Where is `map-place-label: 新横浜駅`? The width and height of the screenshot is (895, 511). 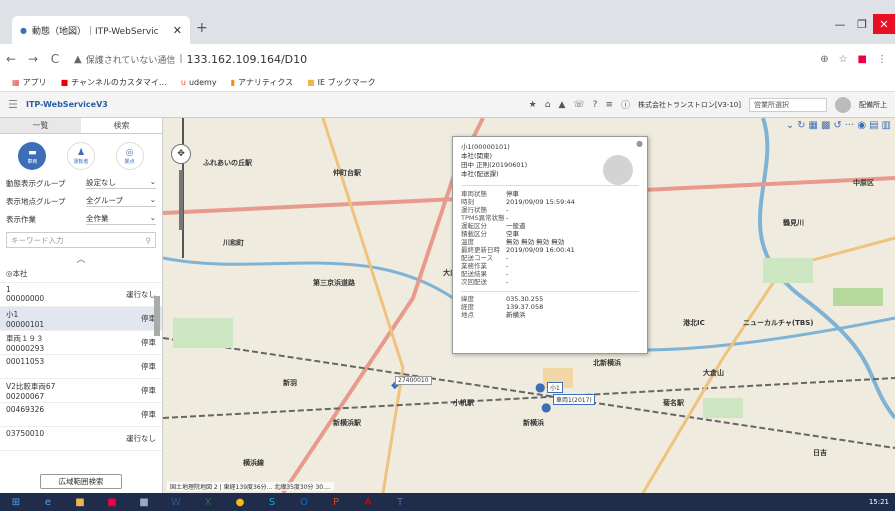 map-place-label: 新横浜駅 is located at coordinates (347, 423).